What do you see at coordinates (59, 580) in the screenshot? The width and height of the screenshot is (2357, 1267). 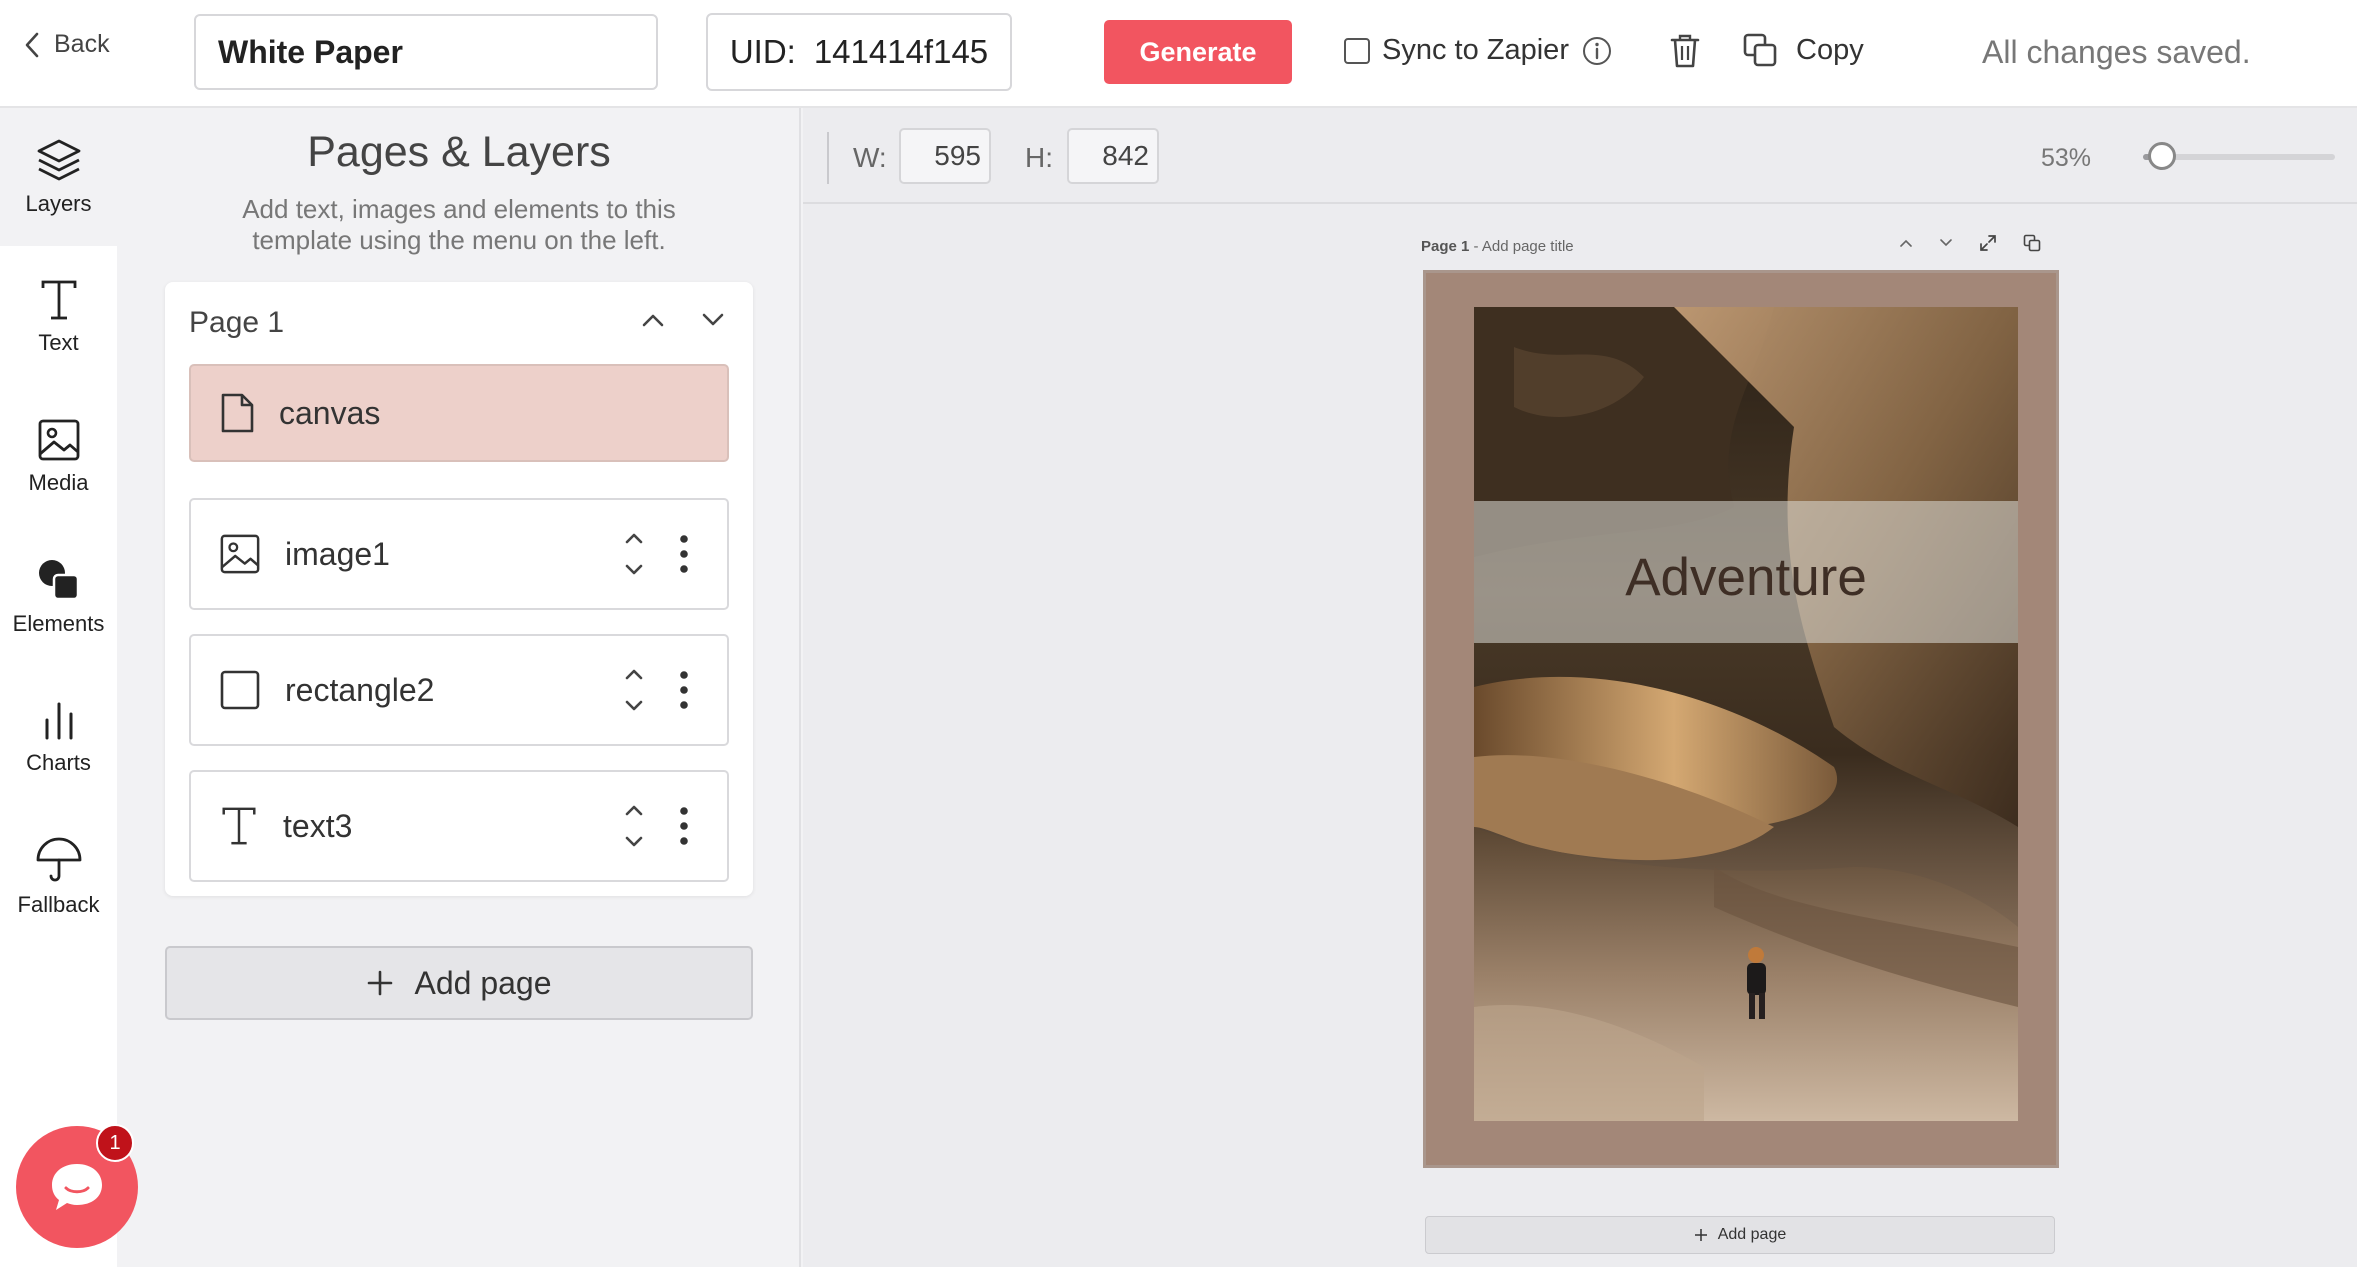 I see `shapes-icon` at bounding box center [59, 580].